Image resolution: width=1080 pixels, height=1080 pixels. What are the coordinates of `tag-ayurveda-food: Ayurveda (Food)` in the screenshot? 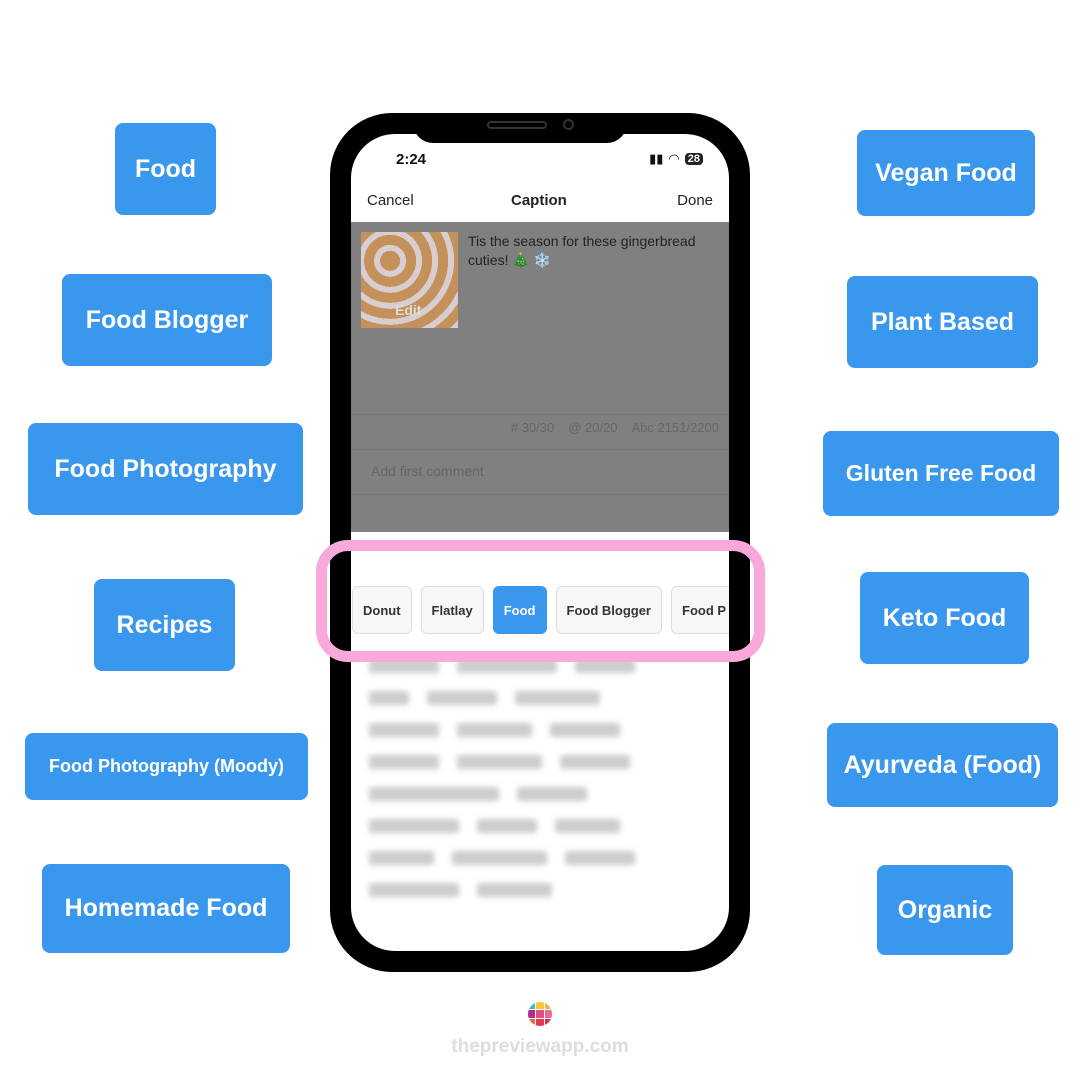 It's located at (942, 765).